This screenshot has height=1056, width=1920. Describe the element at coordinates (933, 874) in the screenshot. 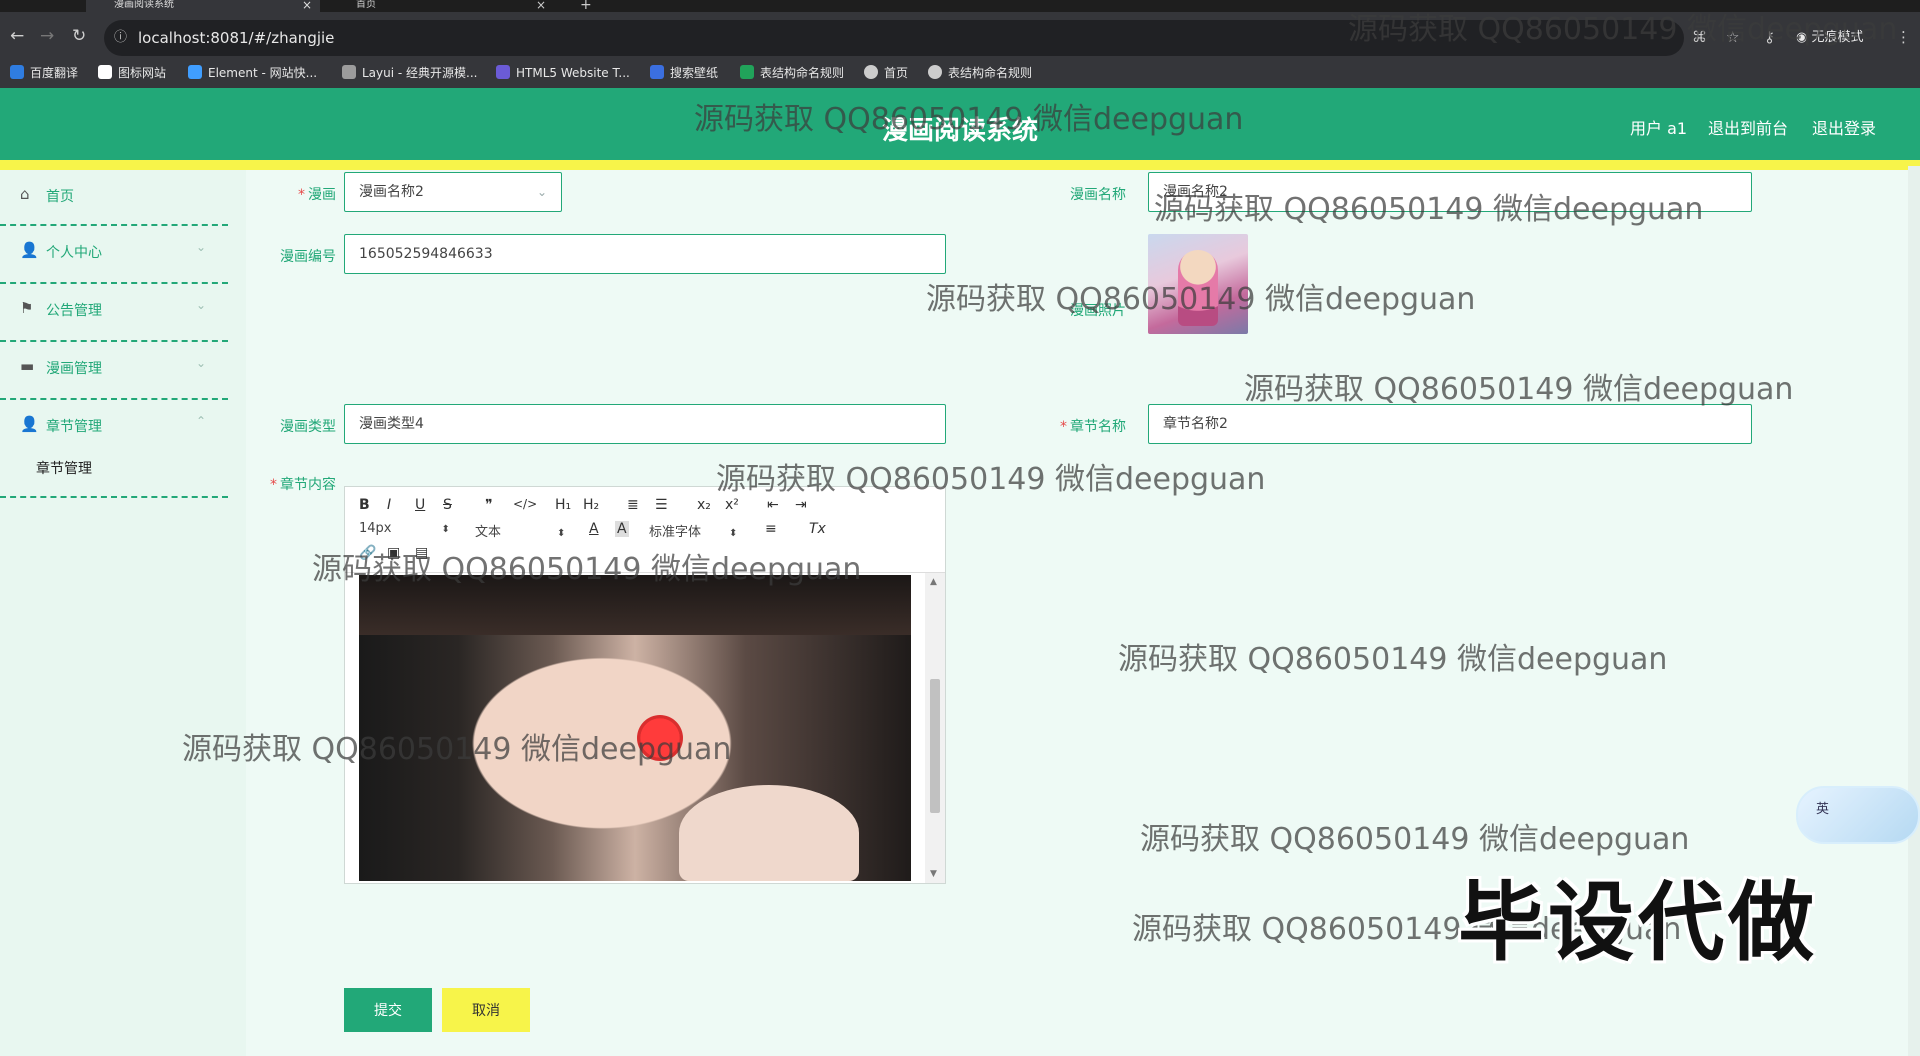

I see `scroll-down-icon: ▼` at that location.